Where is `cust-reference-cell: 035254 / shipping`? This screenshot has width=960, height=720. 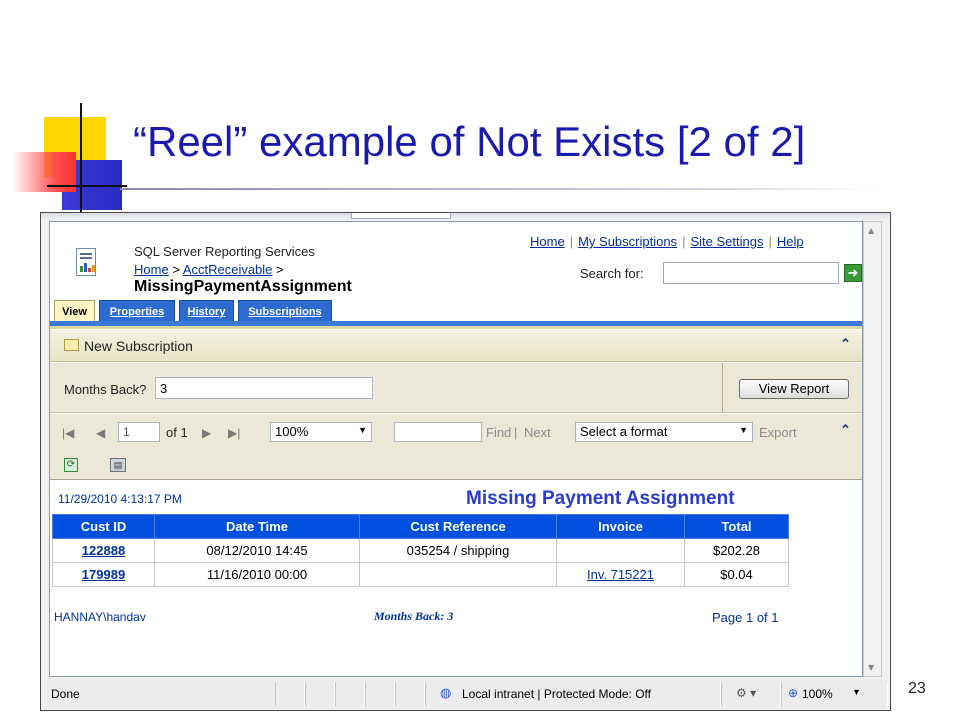 cust-reference-cell: 035254 / shipping is located at coordinates (458, 550).